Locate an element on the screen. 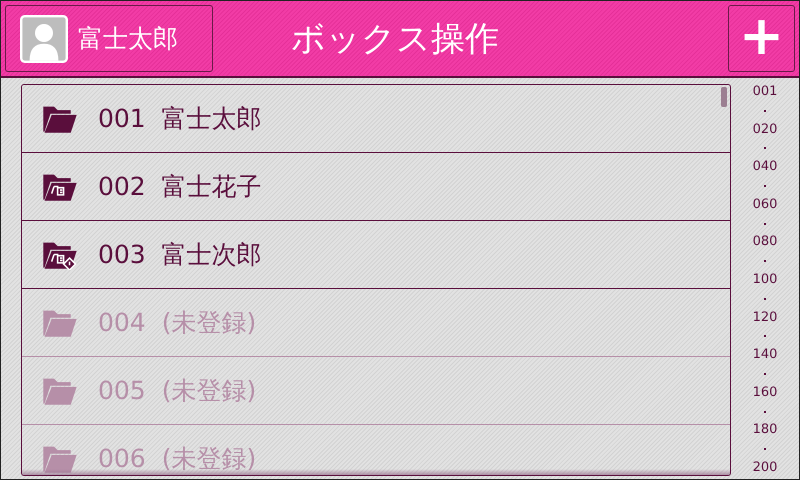 Image resolution: width=800 pixels, height=480 pixels. index-label: 180 is located at coordinates (765, 430).